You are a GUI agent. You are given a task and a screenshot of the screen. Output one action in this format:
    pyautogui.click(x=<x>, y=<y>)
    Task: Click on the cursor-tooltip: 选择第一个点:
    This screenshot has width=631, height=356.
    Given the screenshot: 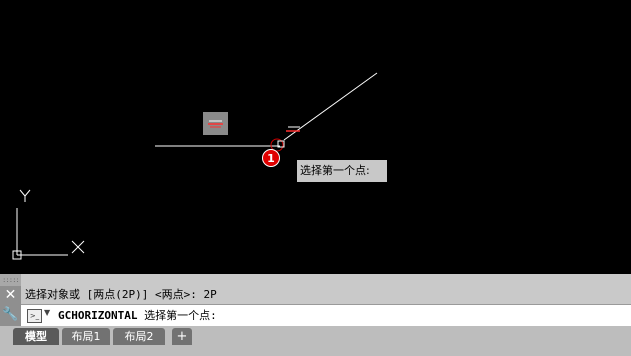 What is the action you would take?
    pyautogui.click(x=342, y=171)
    